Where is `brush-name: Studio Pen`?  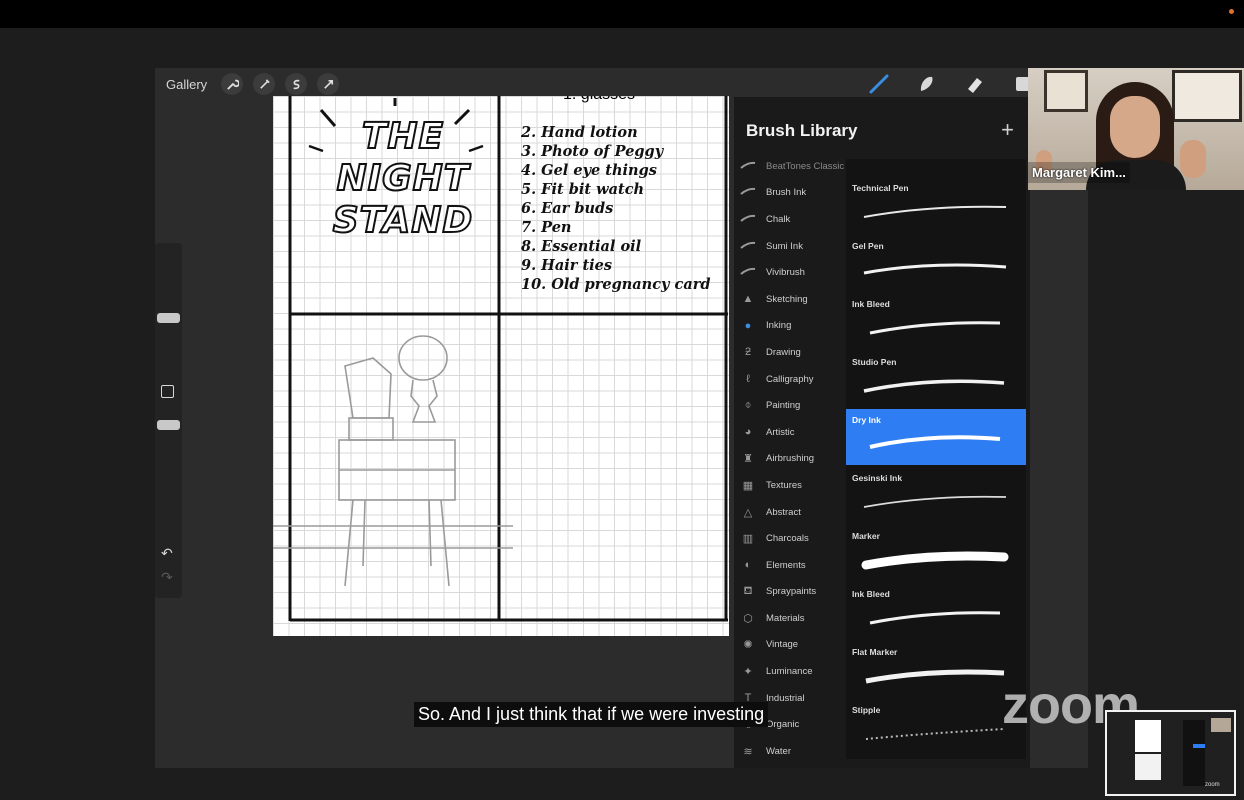 brush-name: Studio Pen is located at coordinates (874, 362).